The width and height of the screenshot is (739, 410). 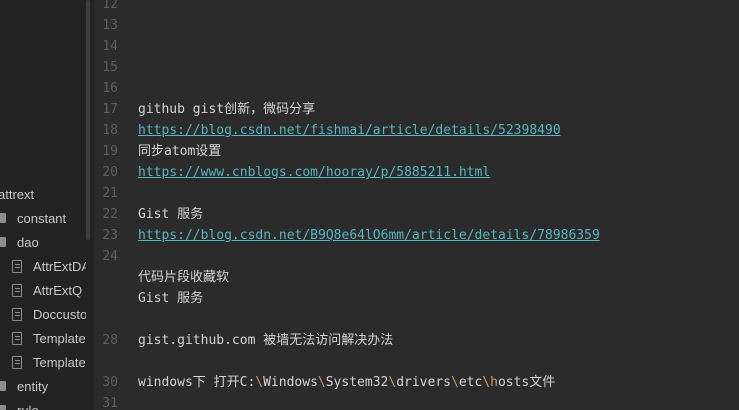 I want to click on sidebar-scrollbar, so click(x=88, y=120).